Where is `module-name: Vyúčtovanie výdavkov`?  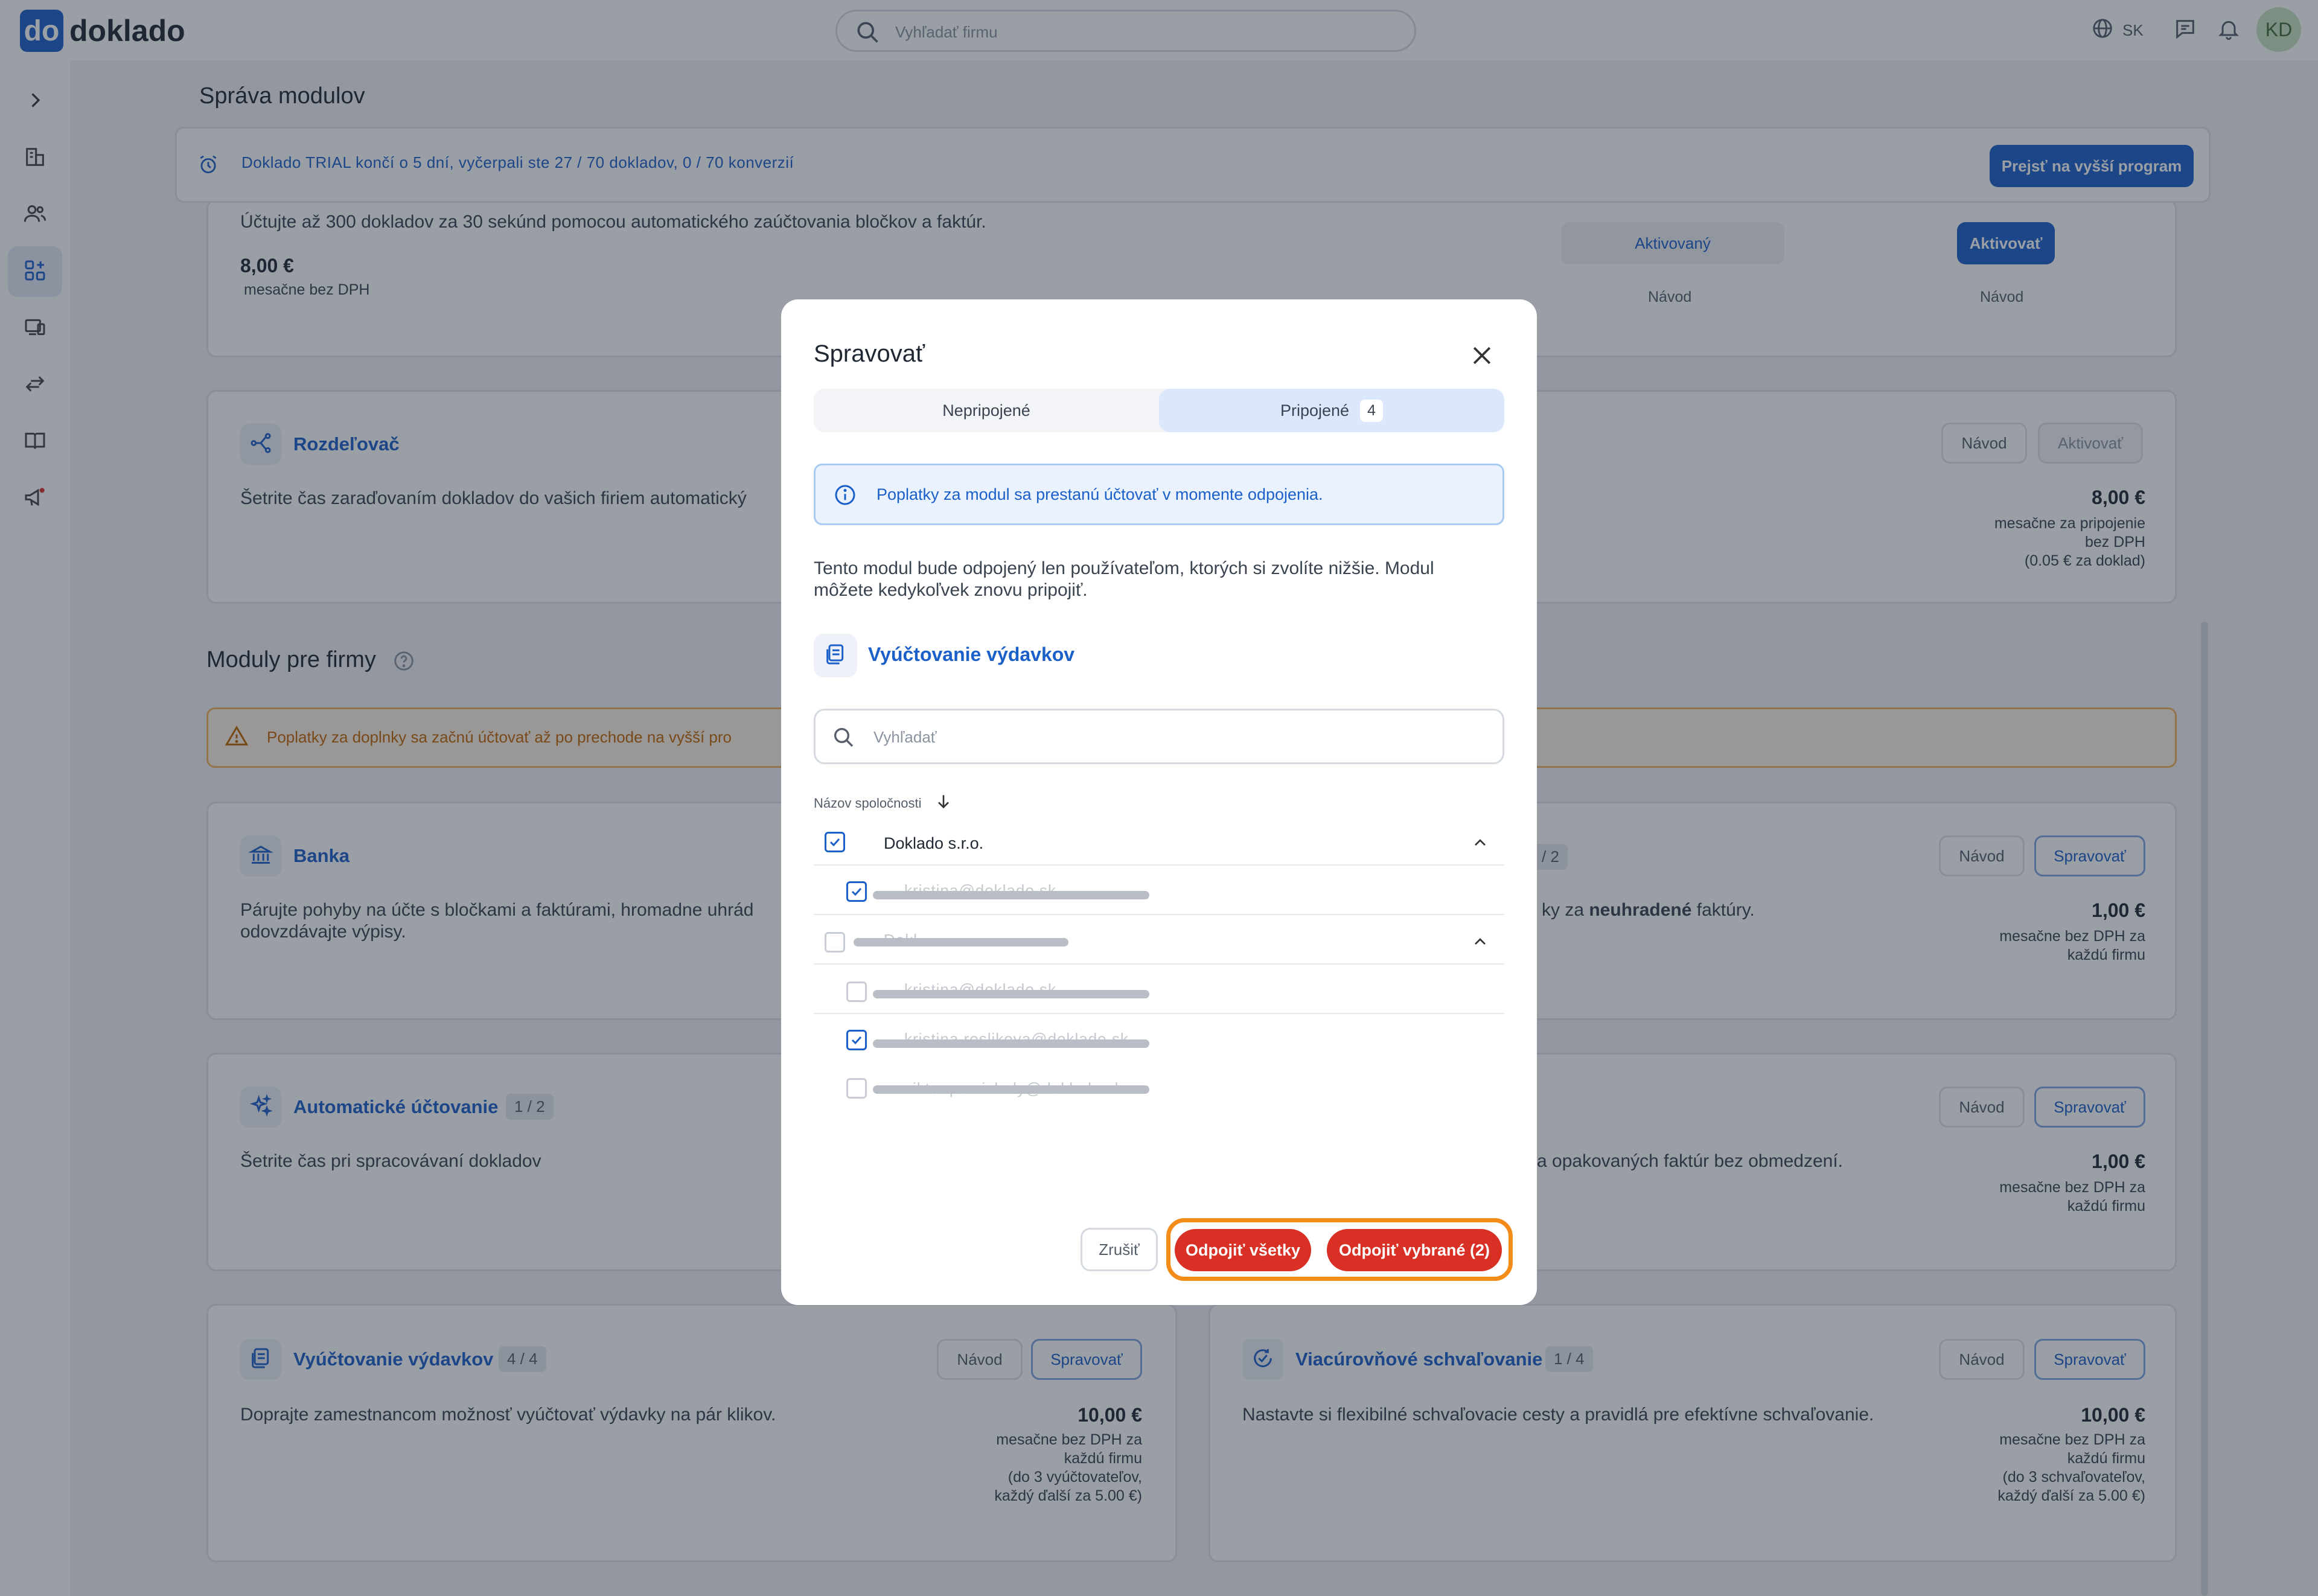
module-name: Vyúčtovanie výdavkov is located at coordinates (971, 654).